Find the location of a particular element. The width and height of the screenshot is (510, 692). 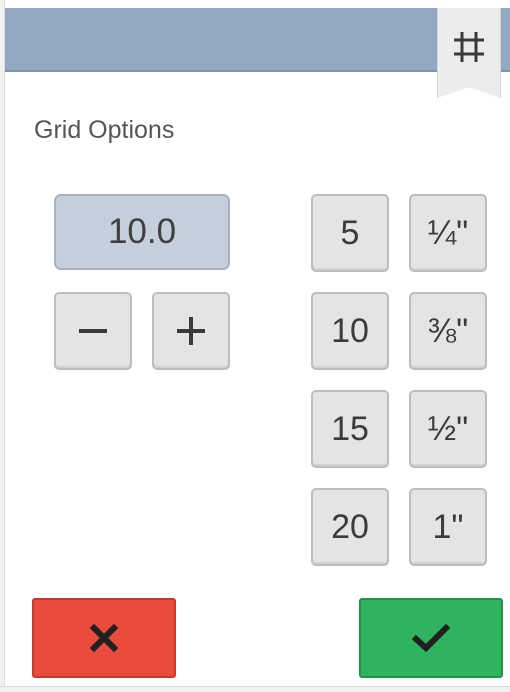

grid-options-tab is located at coordinates (469, 53).